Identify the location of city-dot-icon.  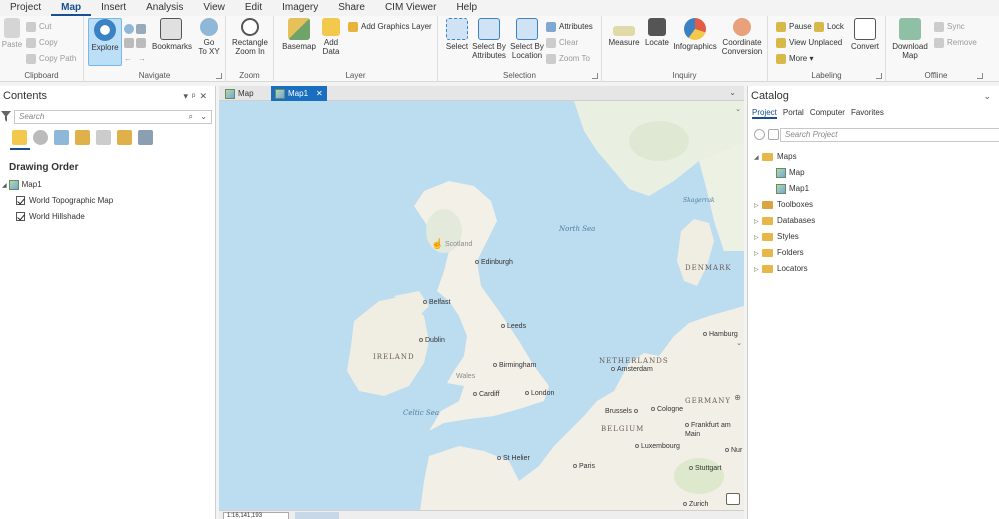
(499, 458).